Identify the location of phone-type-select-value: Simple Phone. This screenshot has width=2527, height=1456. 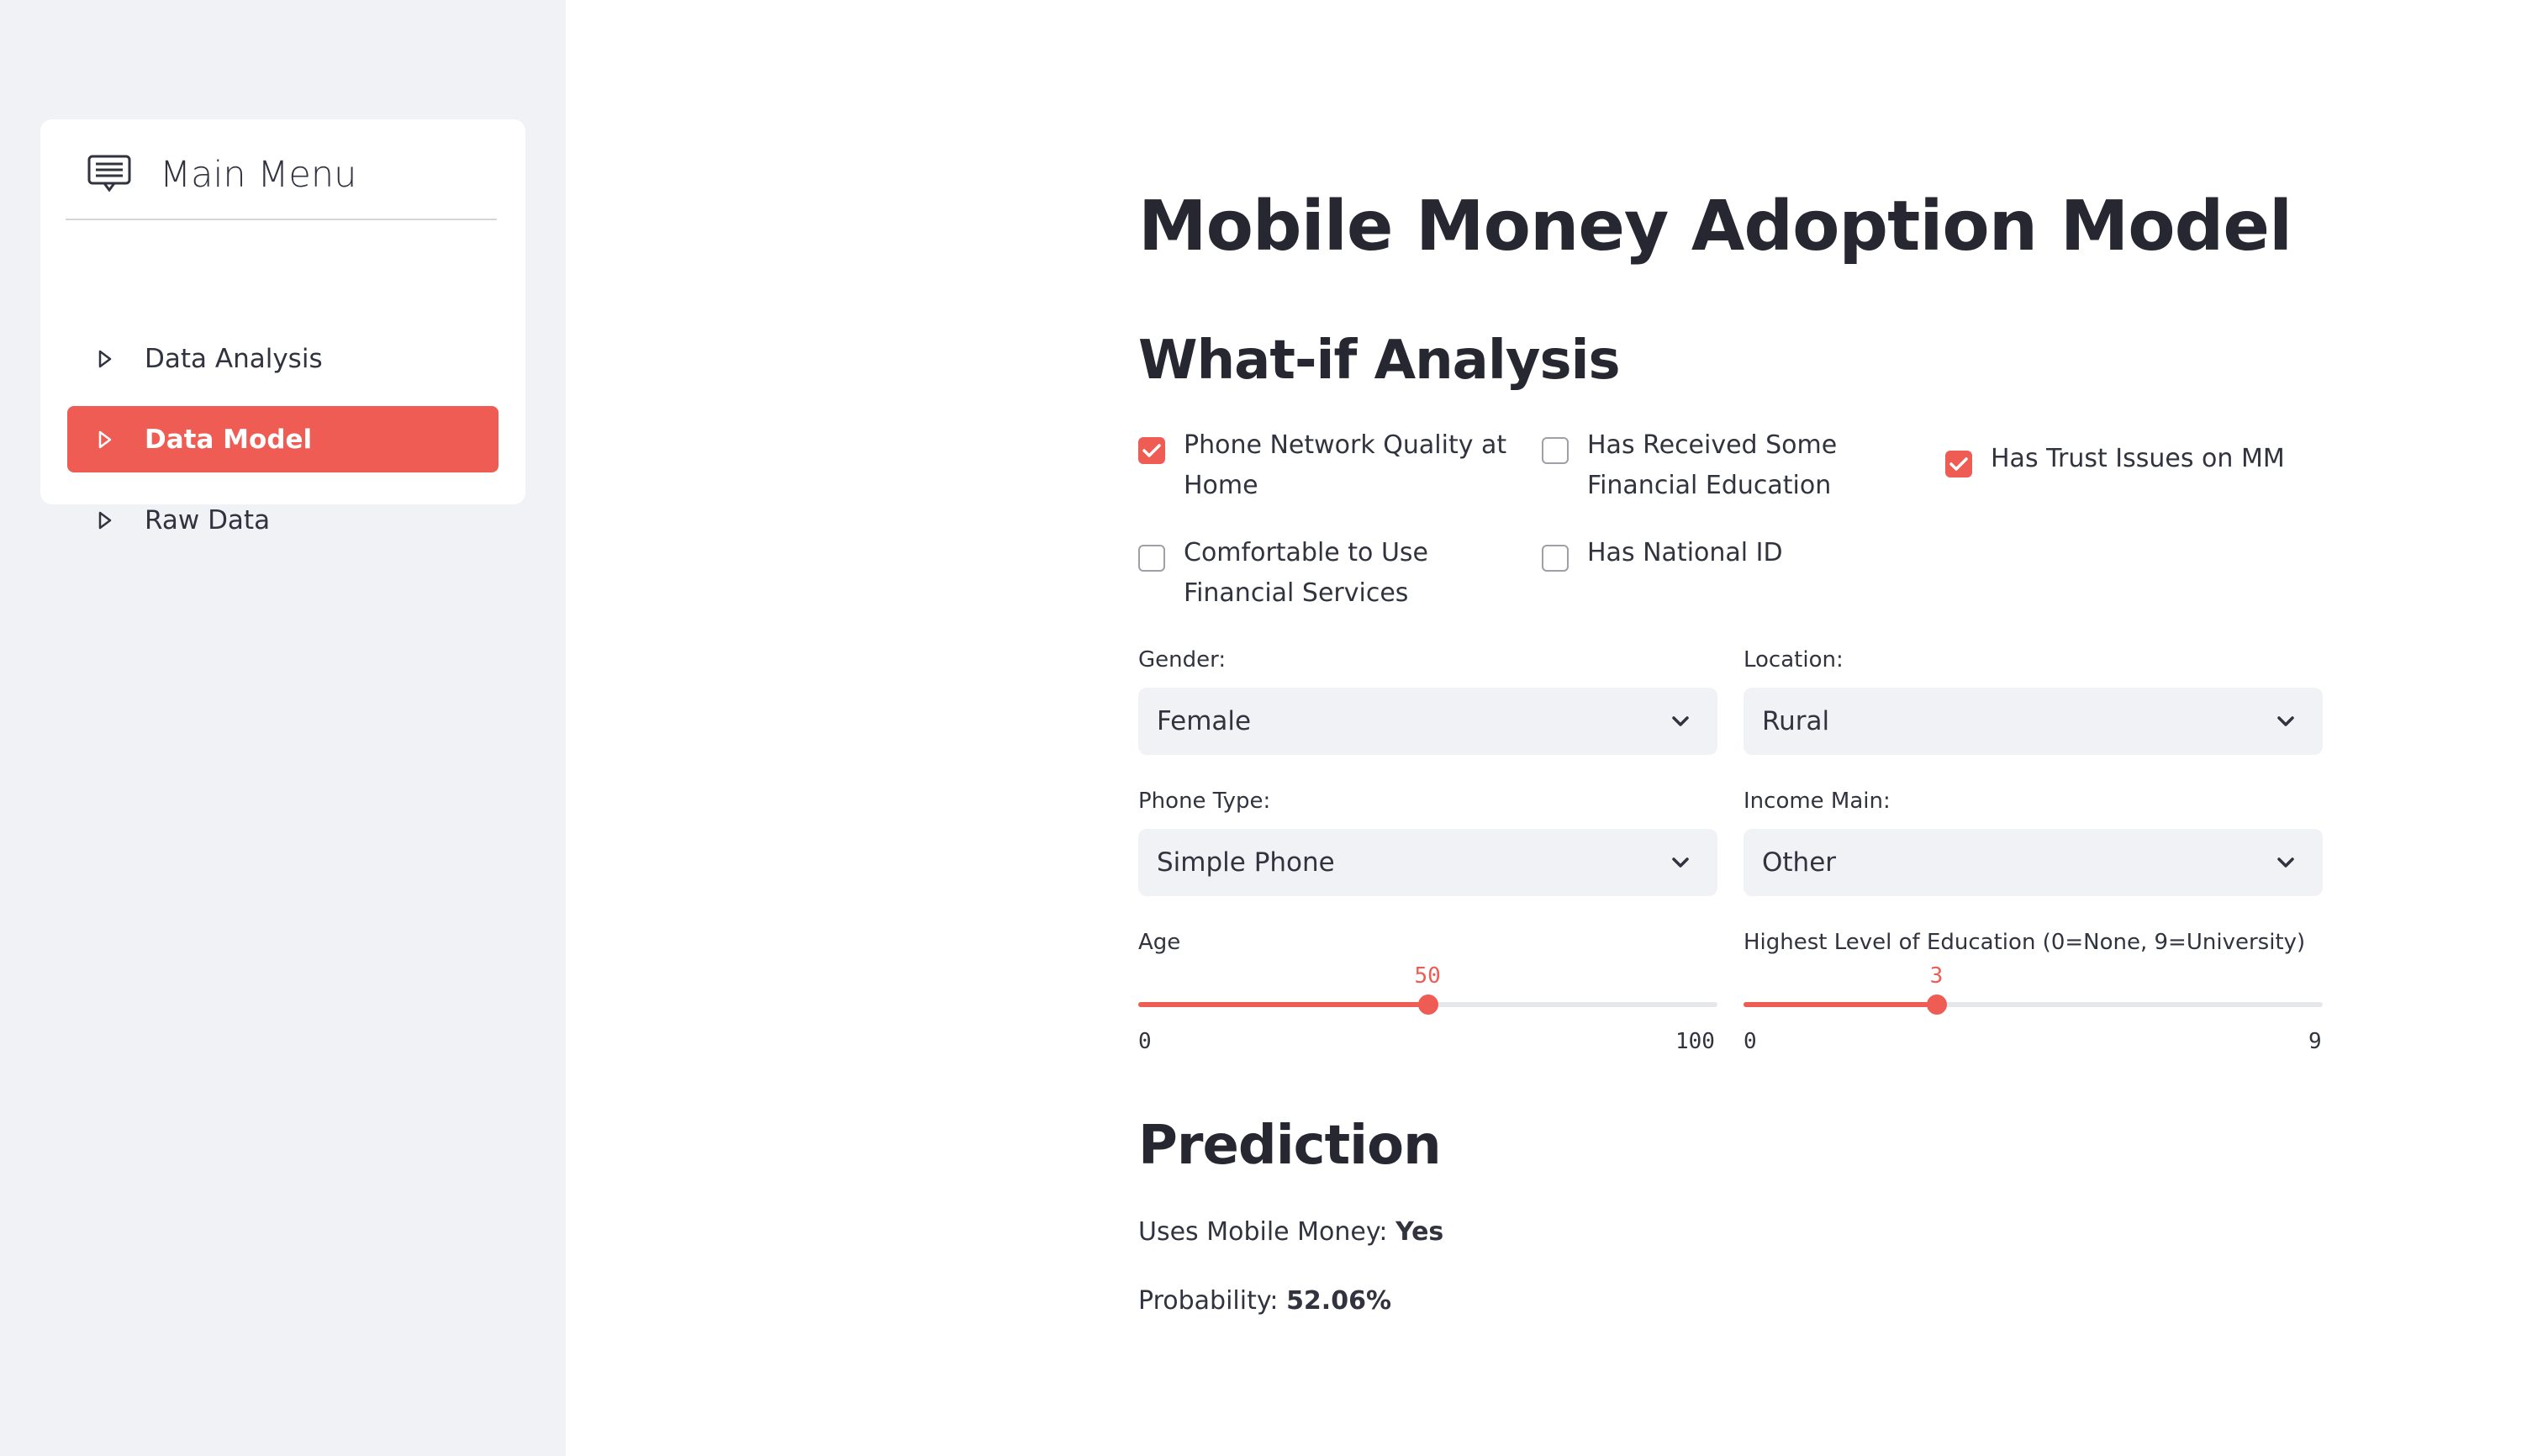
(1246, 863).